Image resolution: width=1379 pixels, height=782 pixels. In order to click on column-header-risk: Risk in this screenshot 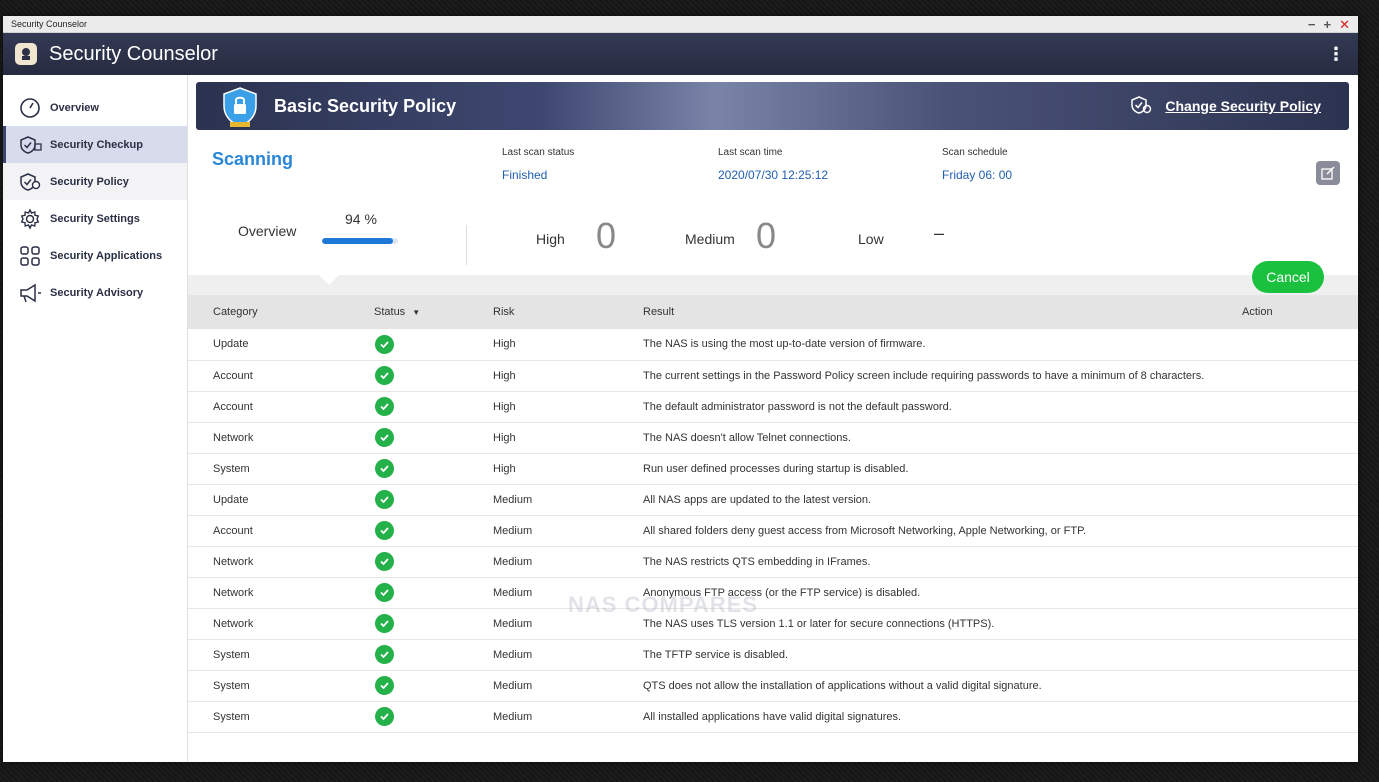, I will do `click(568, 312)`.